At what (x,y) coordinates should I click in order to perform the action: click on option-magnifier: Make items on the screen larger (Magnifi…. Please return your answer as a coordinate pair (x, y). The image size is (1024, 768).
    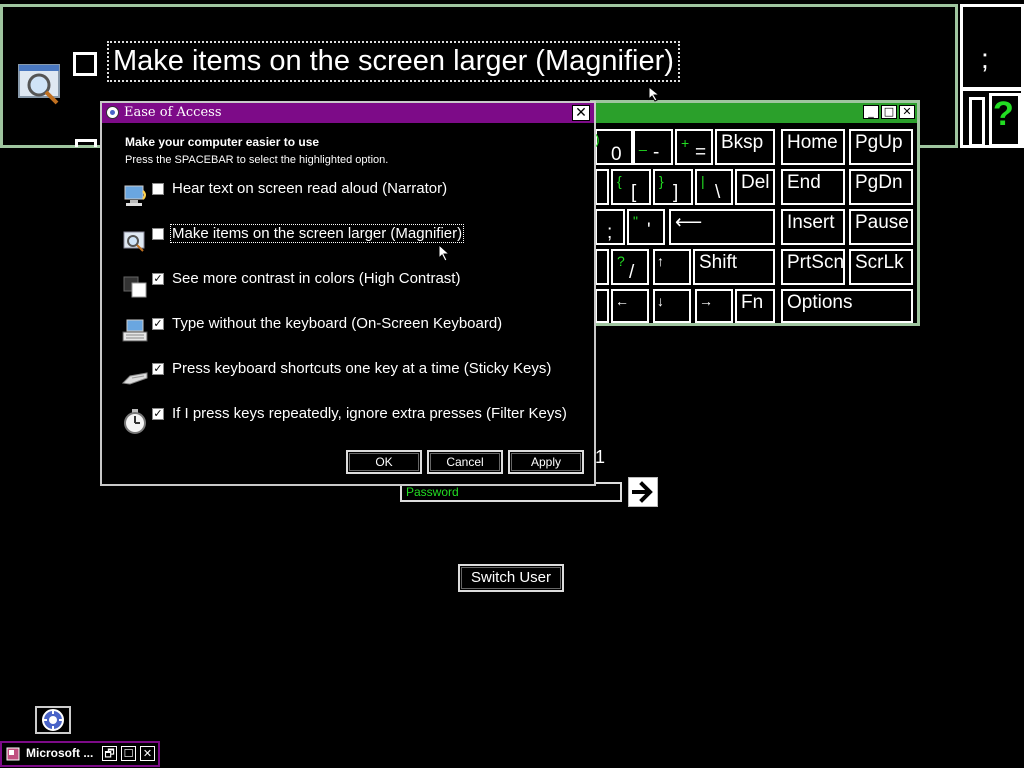
    Looking at the image, I should click on (352, 246).